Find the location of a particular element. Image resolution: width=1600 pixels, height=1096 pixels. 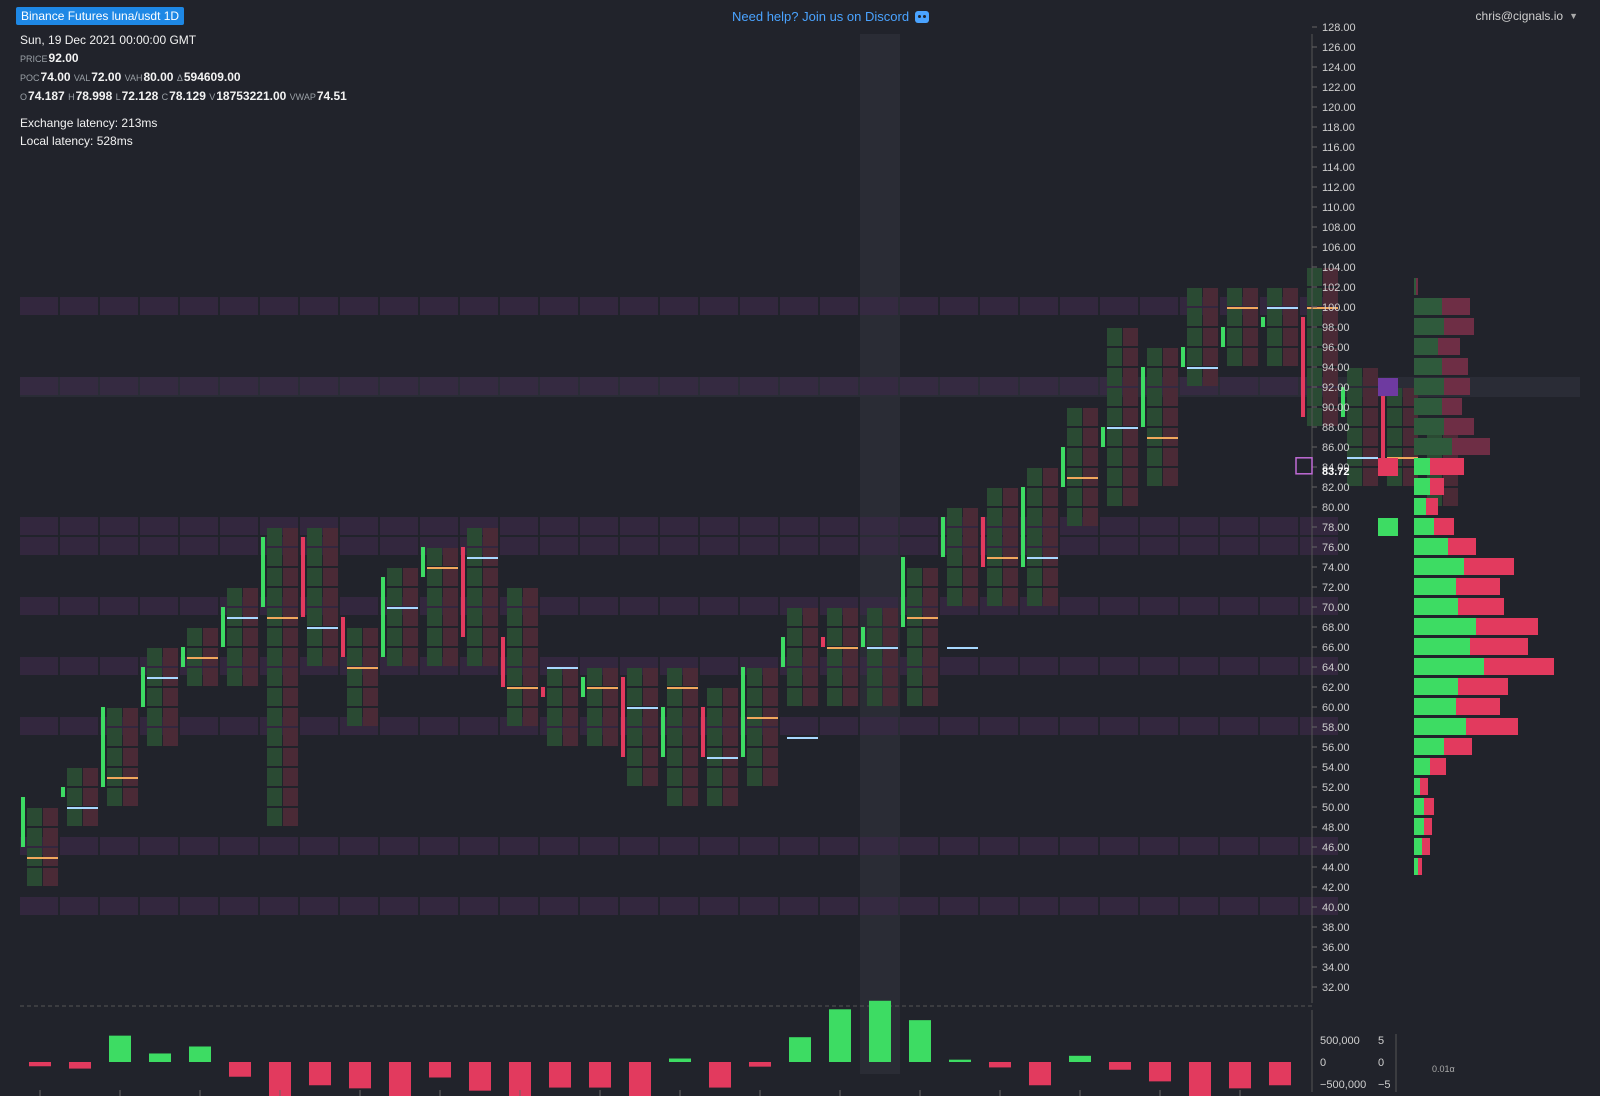

price-tick-label: 78.00 is located at coordinates (1336, 528).